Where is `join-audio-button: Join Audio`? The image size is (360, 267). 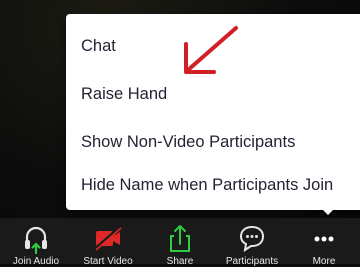
join-audio-button: Join Audio is located at coordinates (36, 242).